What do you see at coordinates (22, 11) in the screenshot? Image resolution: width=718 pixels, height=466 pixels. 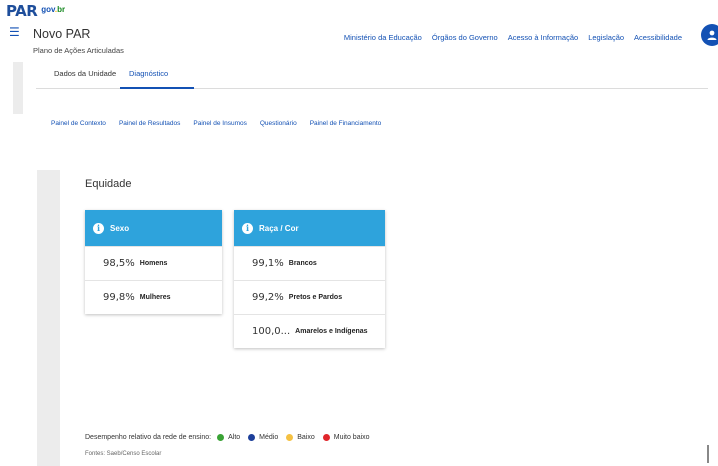 I see `logo-par-text: PAR` at bounding box center [22, 11].